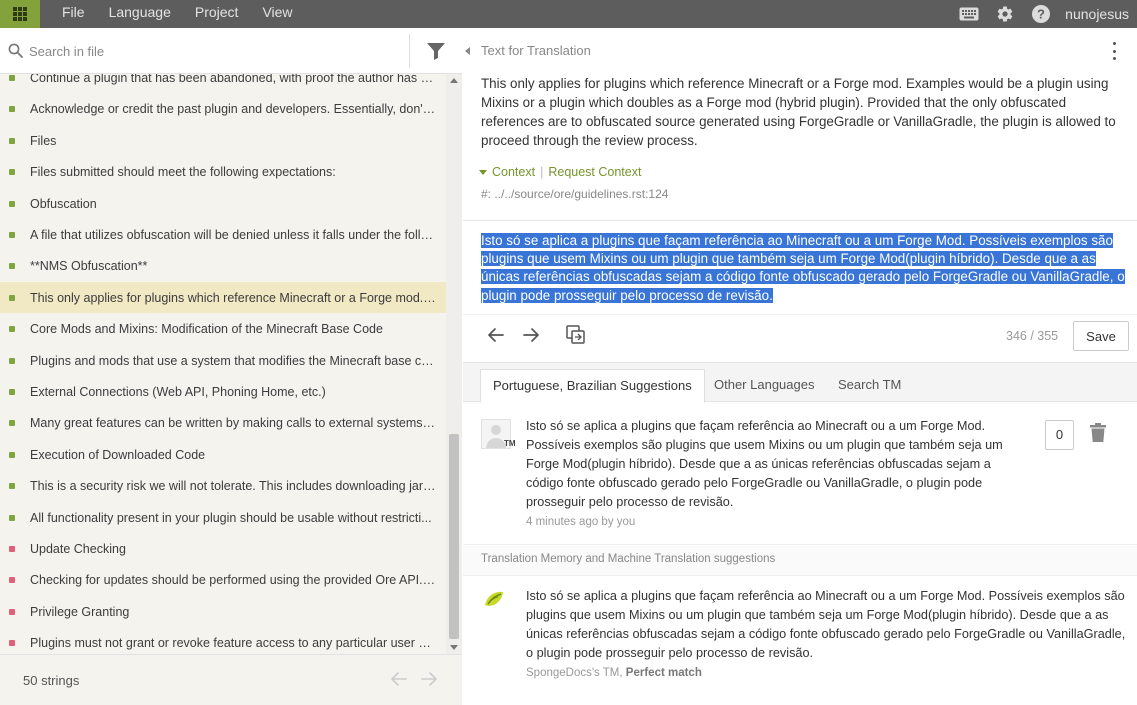  I want to click on main-menu: File Language Project View, so click(172, 14).